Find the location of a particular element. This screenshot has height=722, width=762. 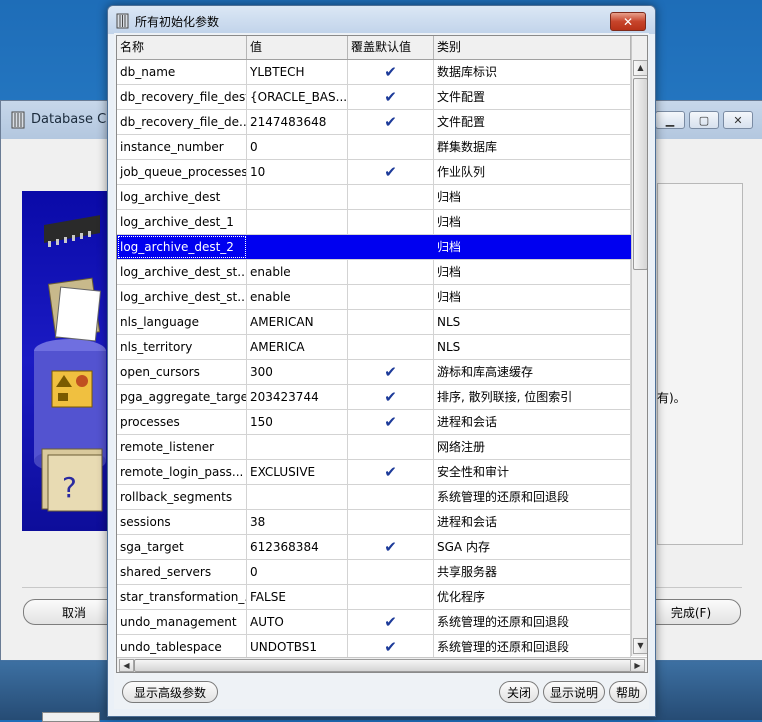

table-row: db_recovery_file_de... 2147483648 ✔ 文件配置 is located at coordinates (374, 122).